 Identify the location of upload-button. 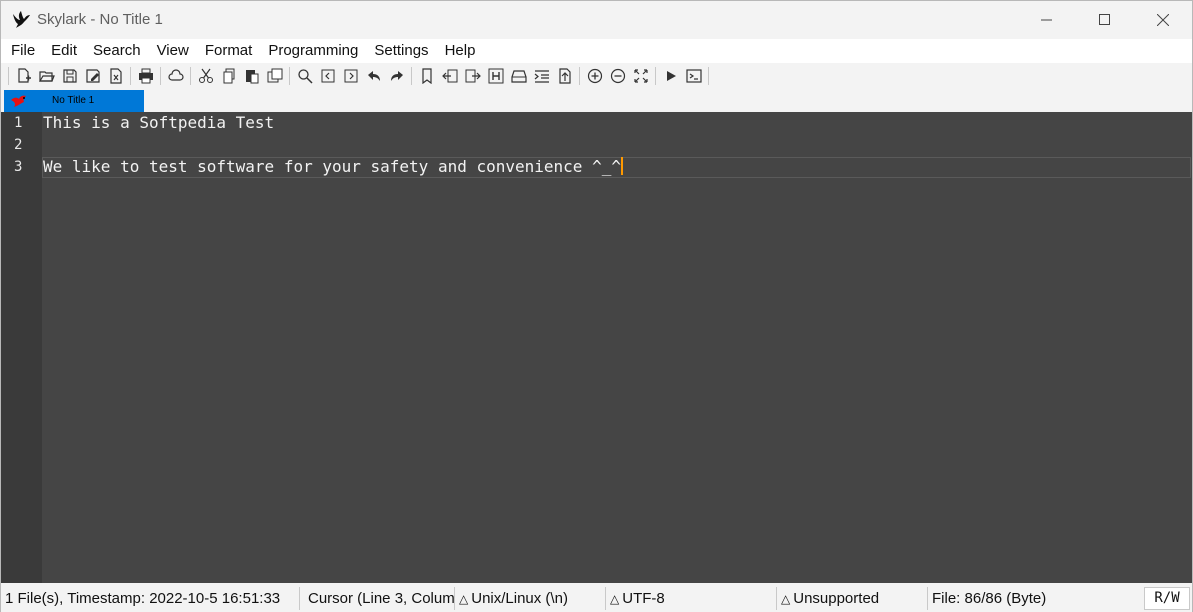
(564, 76).